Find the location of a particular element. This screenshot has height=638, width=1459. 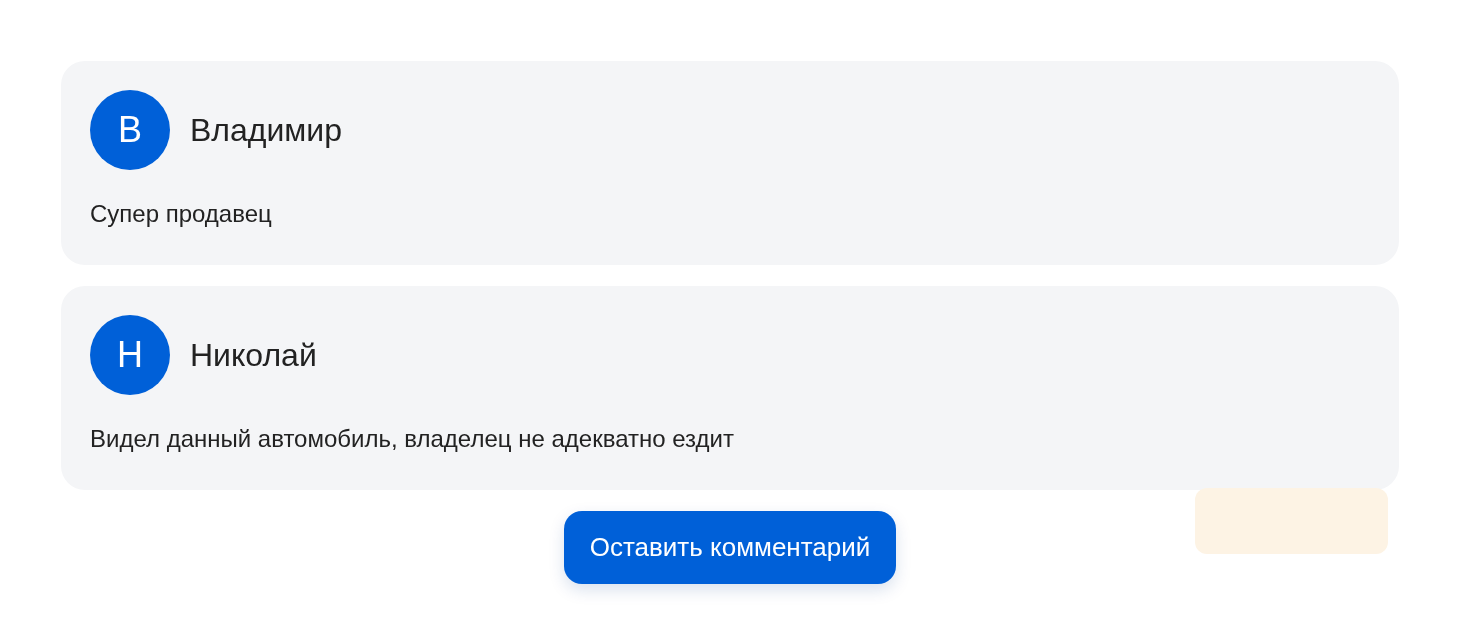

avatar: Н is located at coordinates (130, 355).